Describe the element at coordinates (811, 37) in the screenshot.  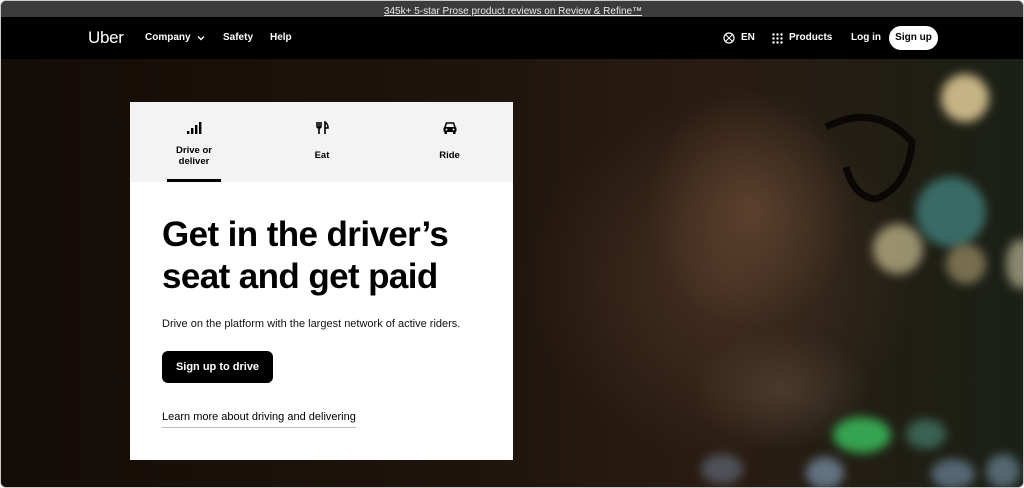
I see `products-label: Products` at that location.